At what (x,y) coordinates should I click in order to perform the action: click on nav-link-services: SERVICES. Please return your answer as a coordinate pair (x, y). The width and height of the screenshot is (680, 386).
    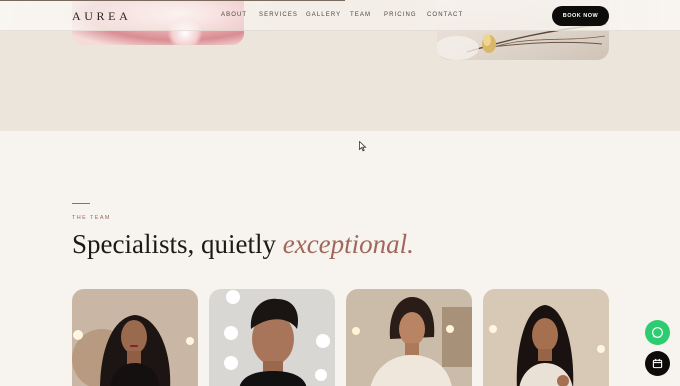
    Looking at the image, I should click on (278, 15).